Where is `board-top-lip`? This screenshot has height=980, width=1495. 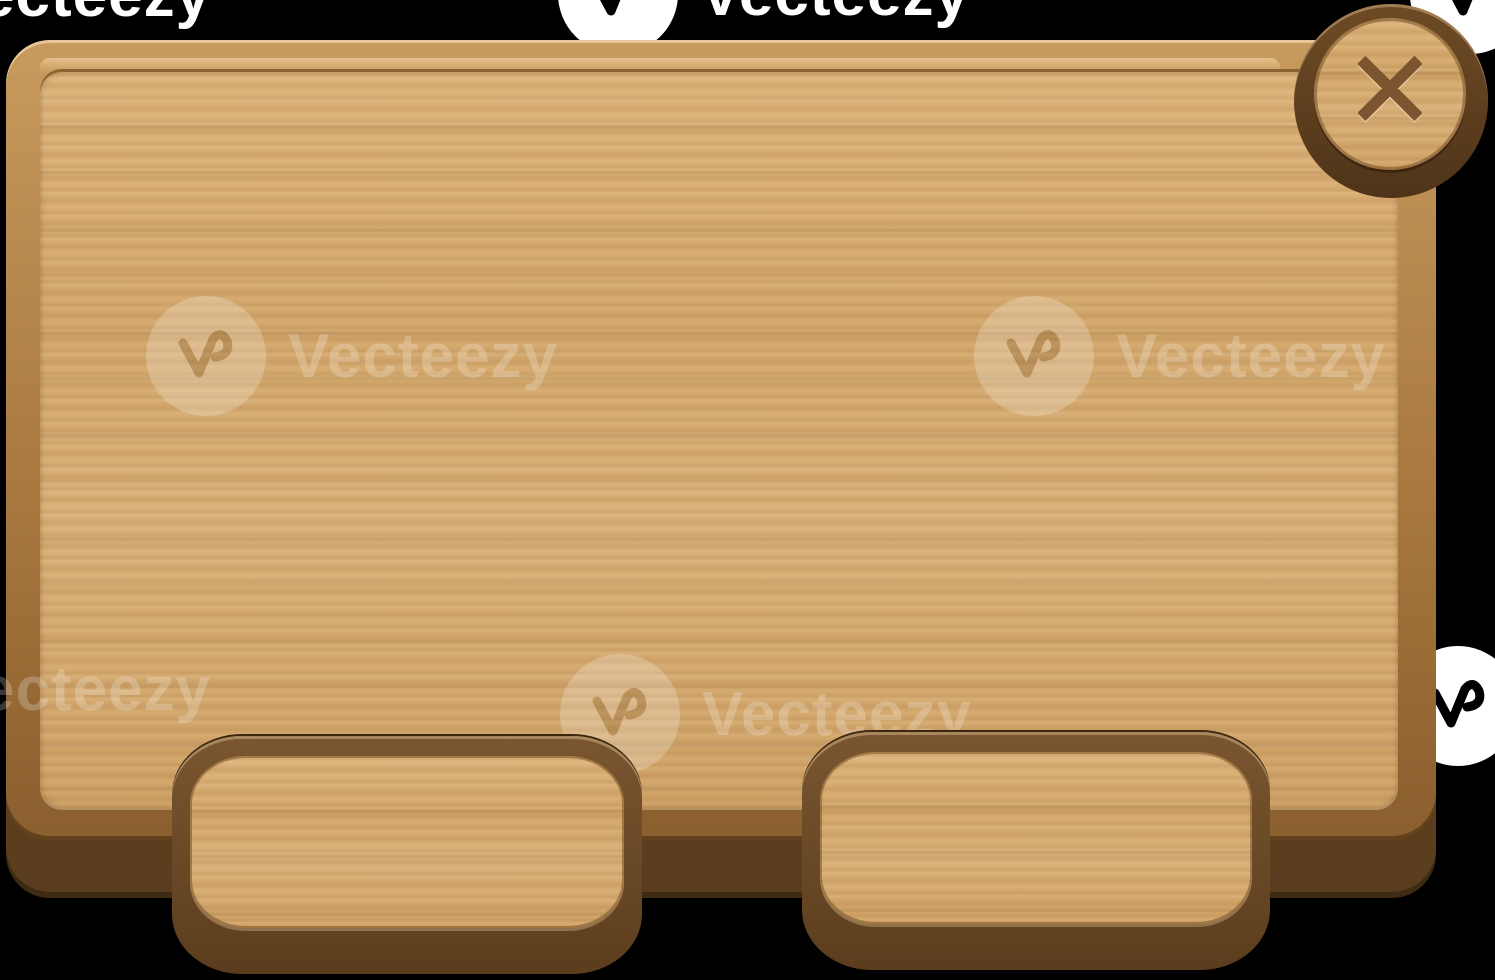 board-top-lip is located at coordinates (660, 65).